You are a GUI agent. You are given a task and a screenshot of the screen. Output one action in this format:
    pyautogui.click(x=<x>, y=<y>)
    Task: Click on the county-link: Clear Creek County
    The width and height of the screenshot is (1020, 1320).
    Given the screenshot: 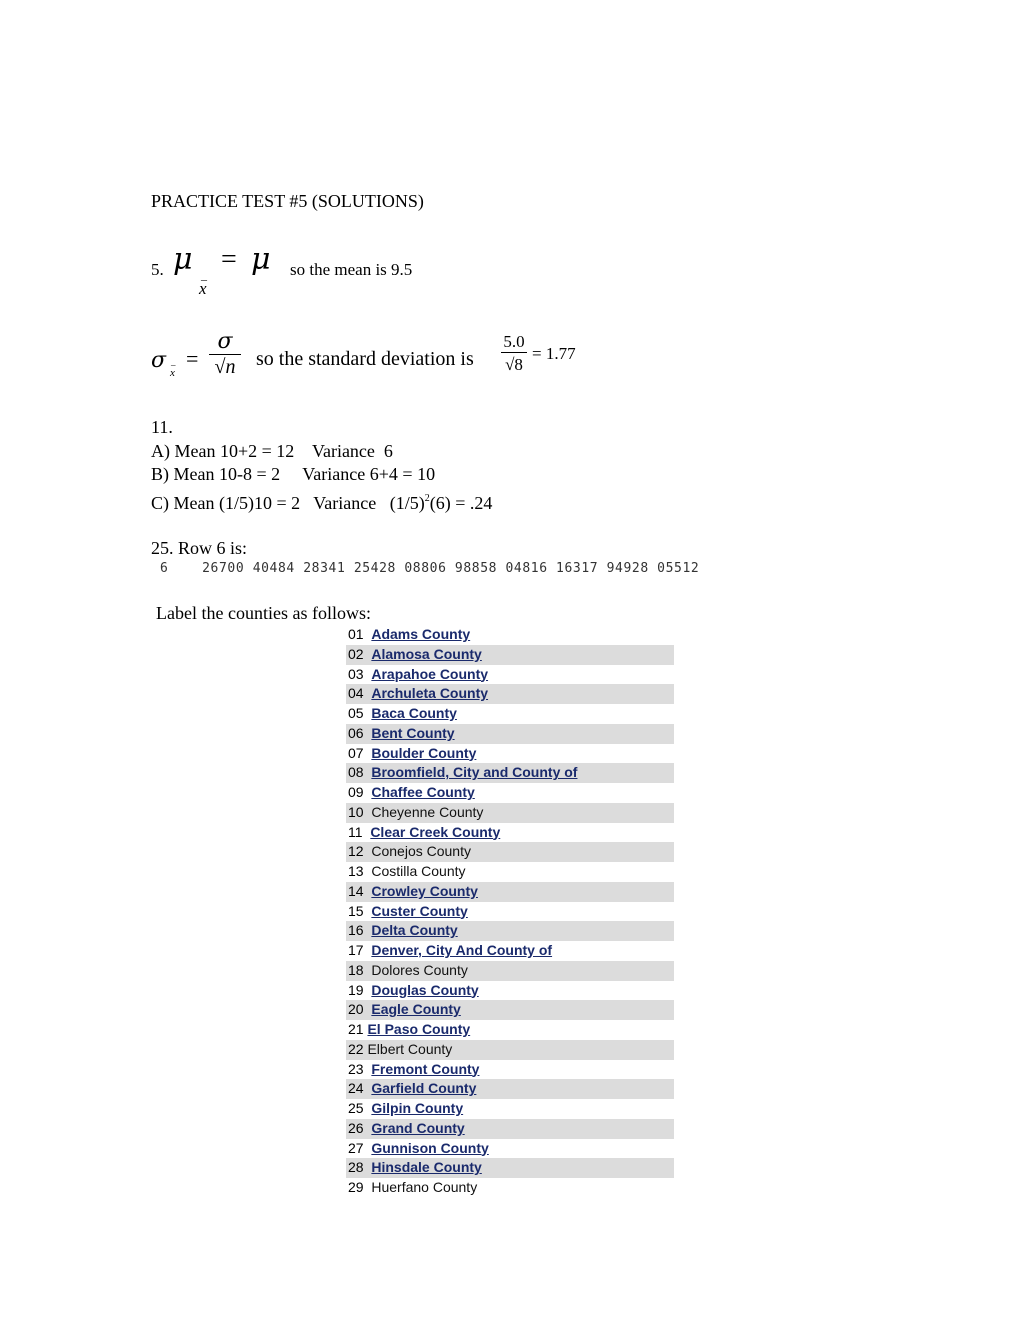 What is the action you would take?
    pyautogui.click(x=435, y=832)
    